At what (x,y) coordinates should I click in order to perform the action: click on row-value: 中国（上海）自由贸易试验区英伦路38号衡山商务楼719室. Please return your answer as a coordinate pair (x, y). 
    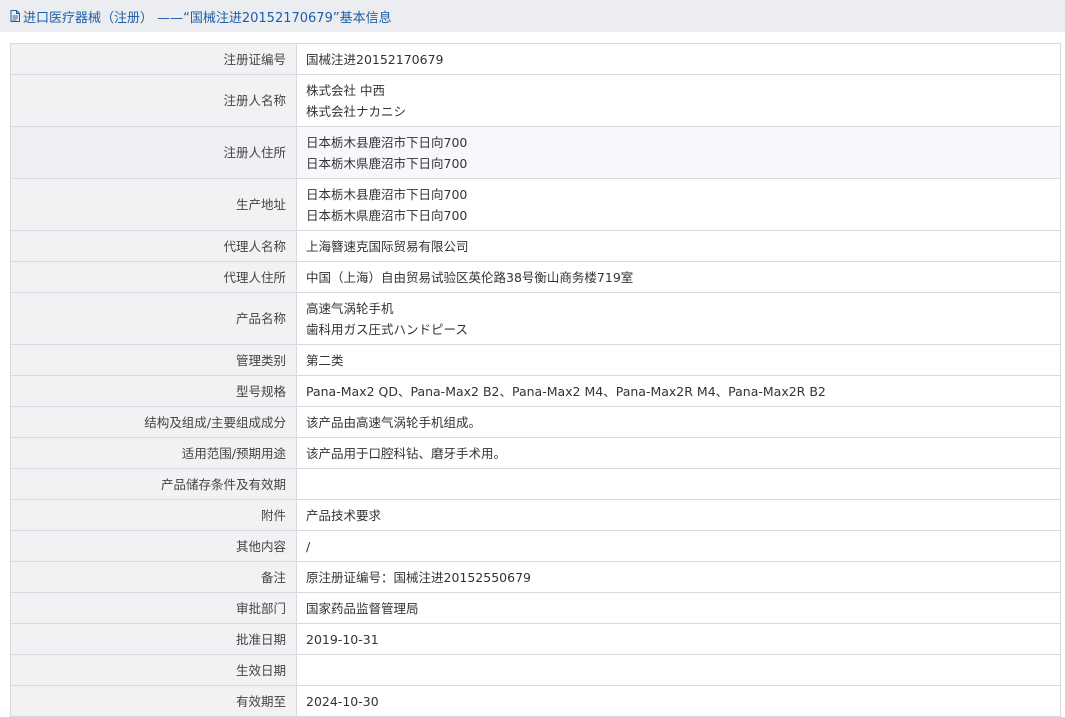
    Looking at the image, I should click on (678, 277).